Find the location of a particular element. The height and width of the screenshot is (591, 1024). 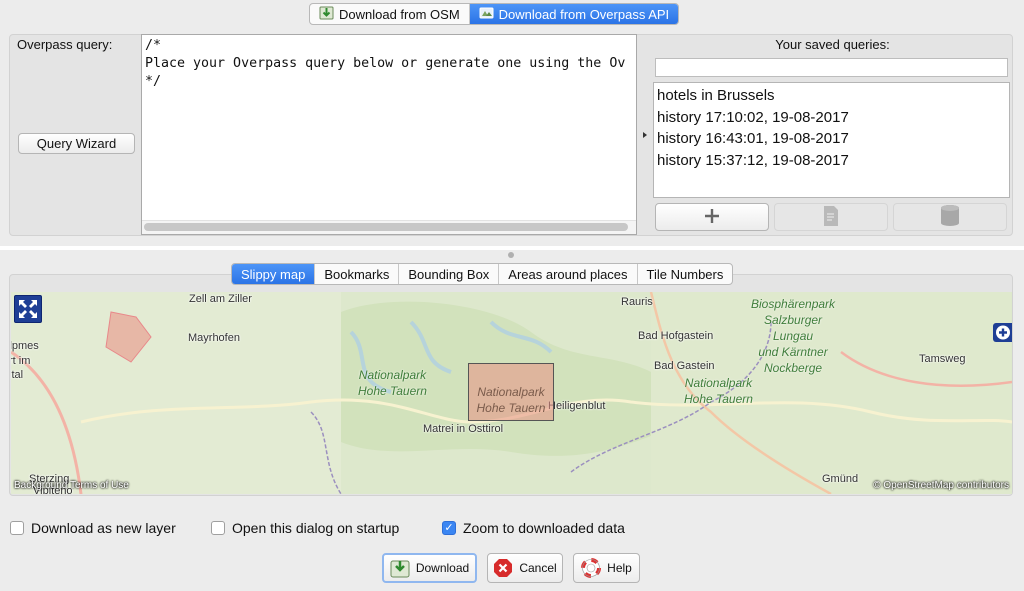

cancel-button: Cancel is located at coordinates (525, 568).